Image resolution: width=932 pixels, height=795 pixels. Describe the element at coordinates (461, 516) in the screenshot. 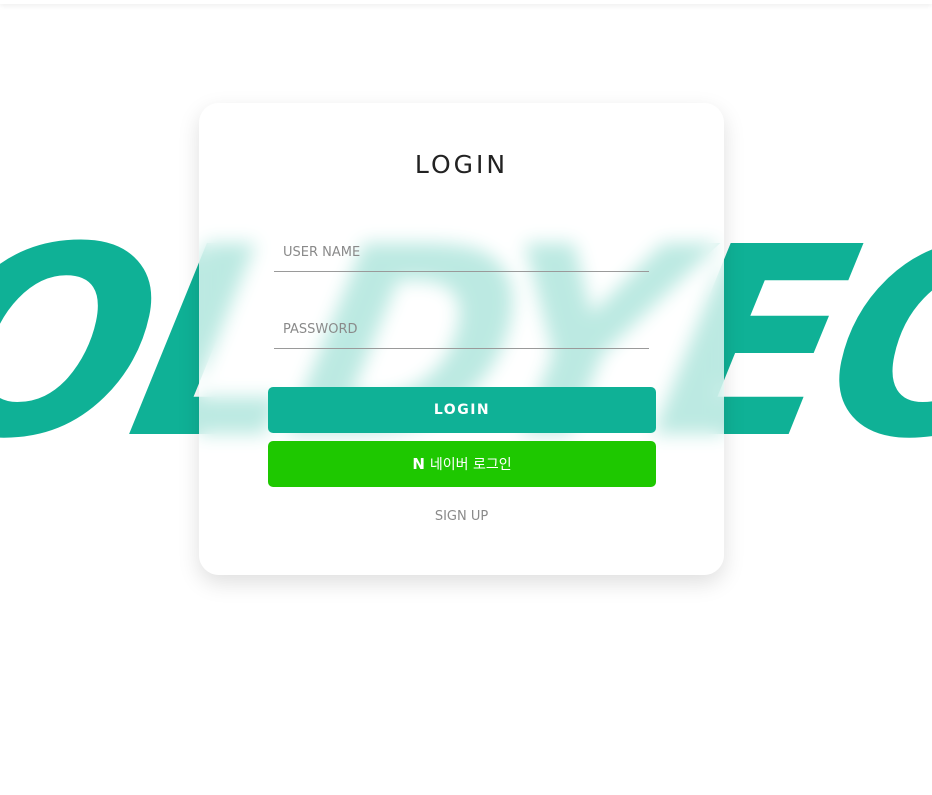

I see `signup-link: SIGN UP` at that location.